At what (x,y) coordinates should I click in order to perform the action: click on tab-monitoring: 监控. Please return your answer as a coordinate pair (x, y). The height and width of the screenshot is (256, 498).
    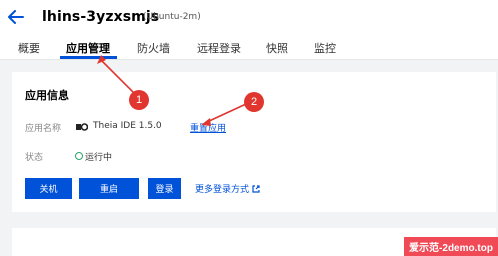
    Looking at the image, I should click on (325, 48).